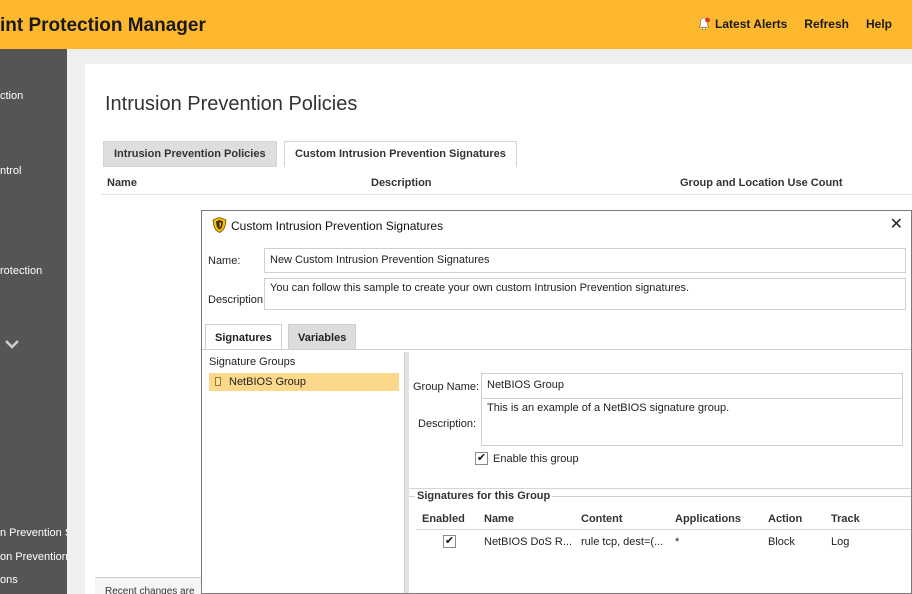  I want to click on sidebar-item-intrusion-prevention-signatures: n Prevention S, so click(33, 533).